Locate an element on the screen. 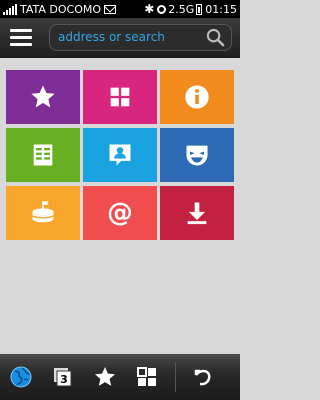  tile-bookmarks is located at coordinates (43, 97).